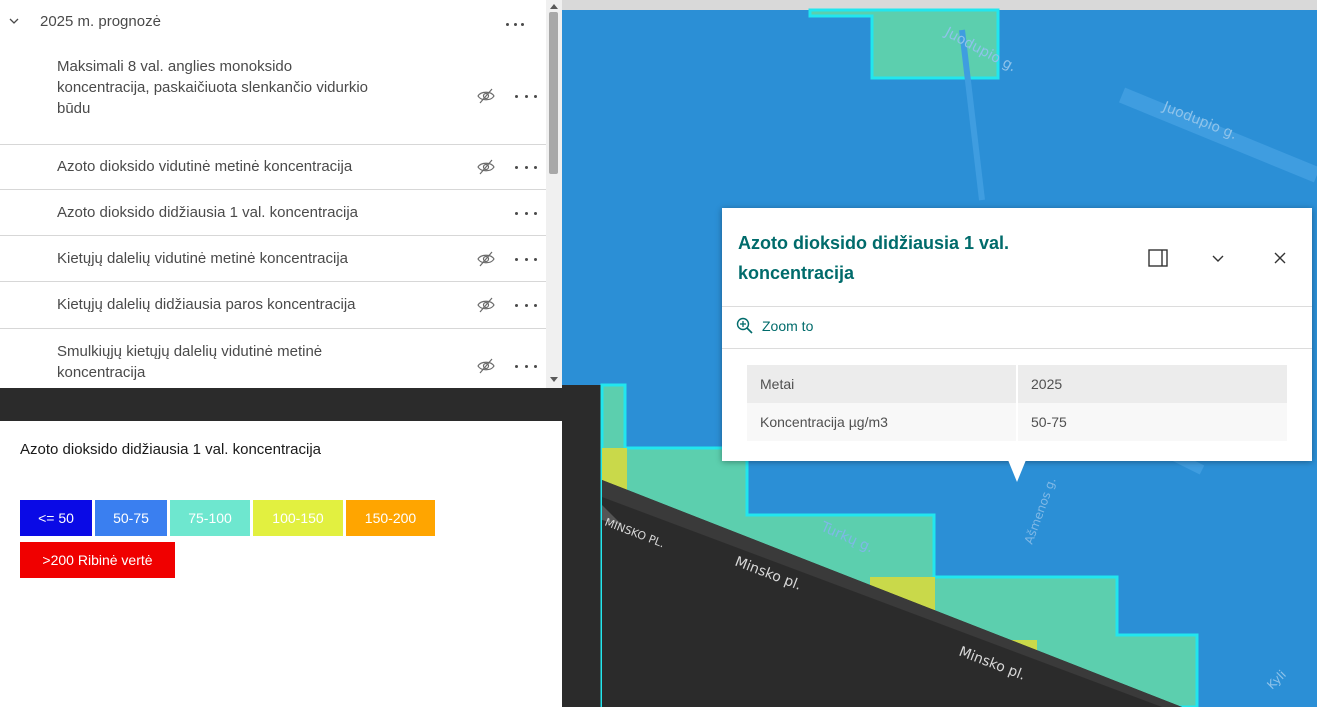 This screenshot has width=1317, height=707. What do you see at coordinates (1017, 471) in the screenshot?
I see `popup-pointer` at bounding box center [1017, 471].